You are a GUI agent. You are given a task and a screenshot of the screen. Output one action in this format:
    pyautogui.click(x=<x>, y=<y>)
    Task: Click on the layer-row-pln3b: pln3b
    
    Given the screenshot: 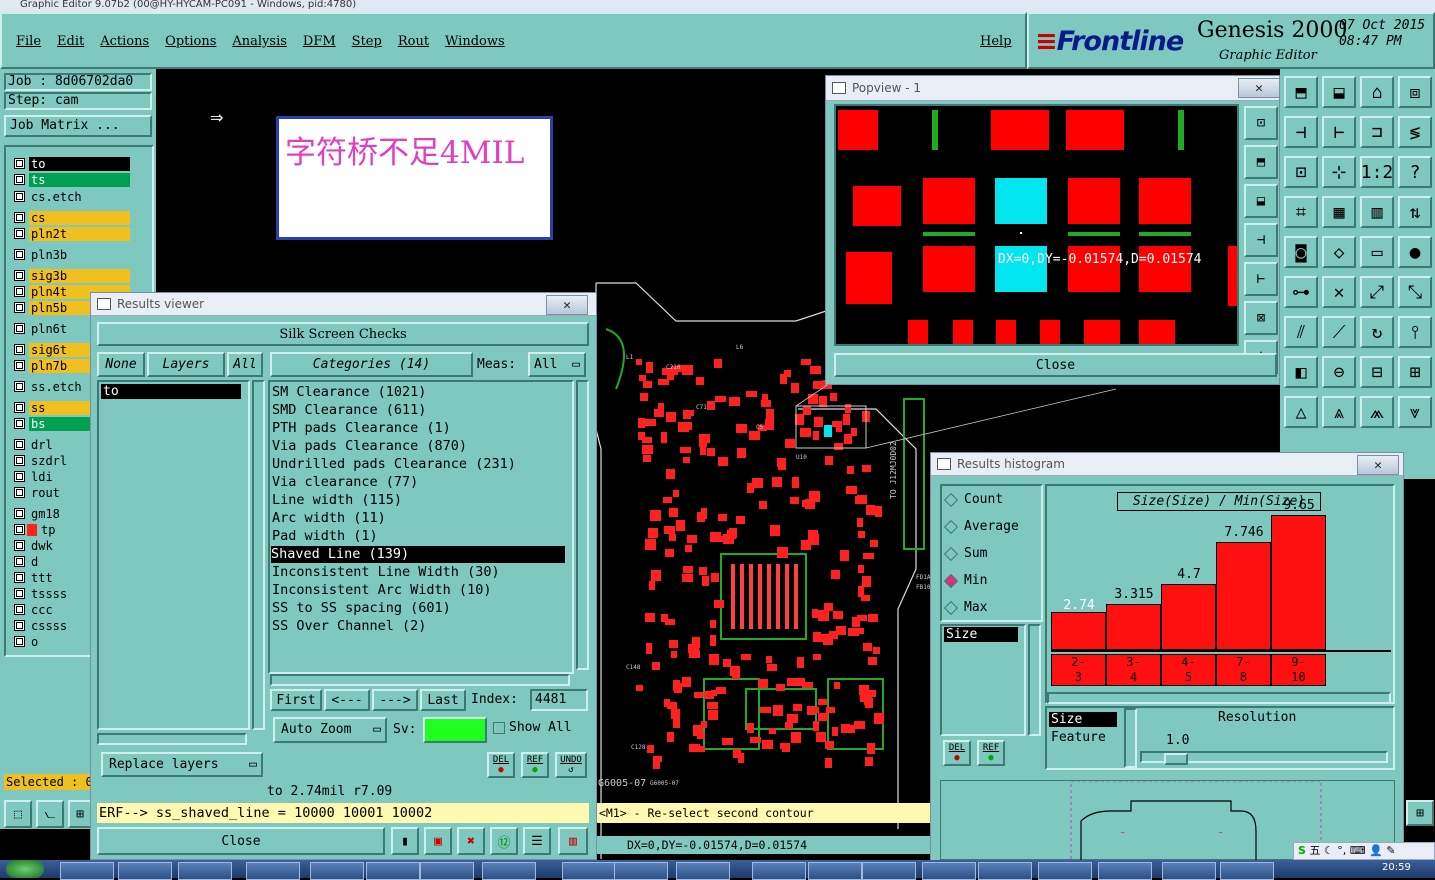 What is the action you would take?
    pyautogui.click(x=72, y=254)
    